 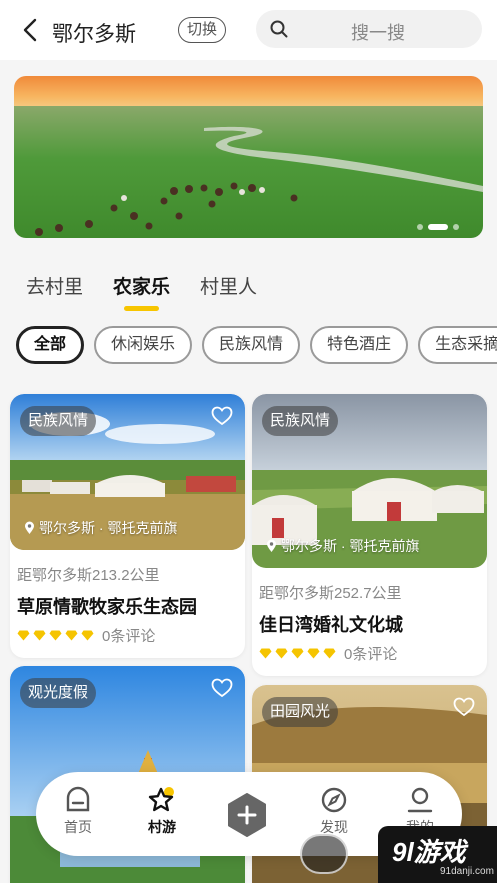 What do you see at coordinates (161, 799) in the screenshot?
I see `star-icon` at bounding box center [161, 799].